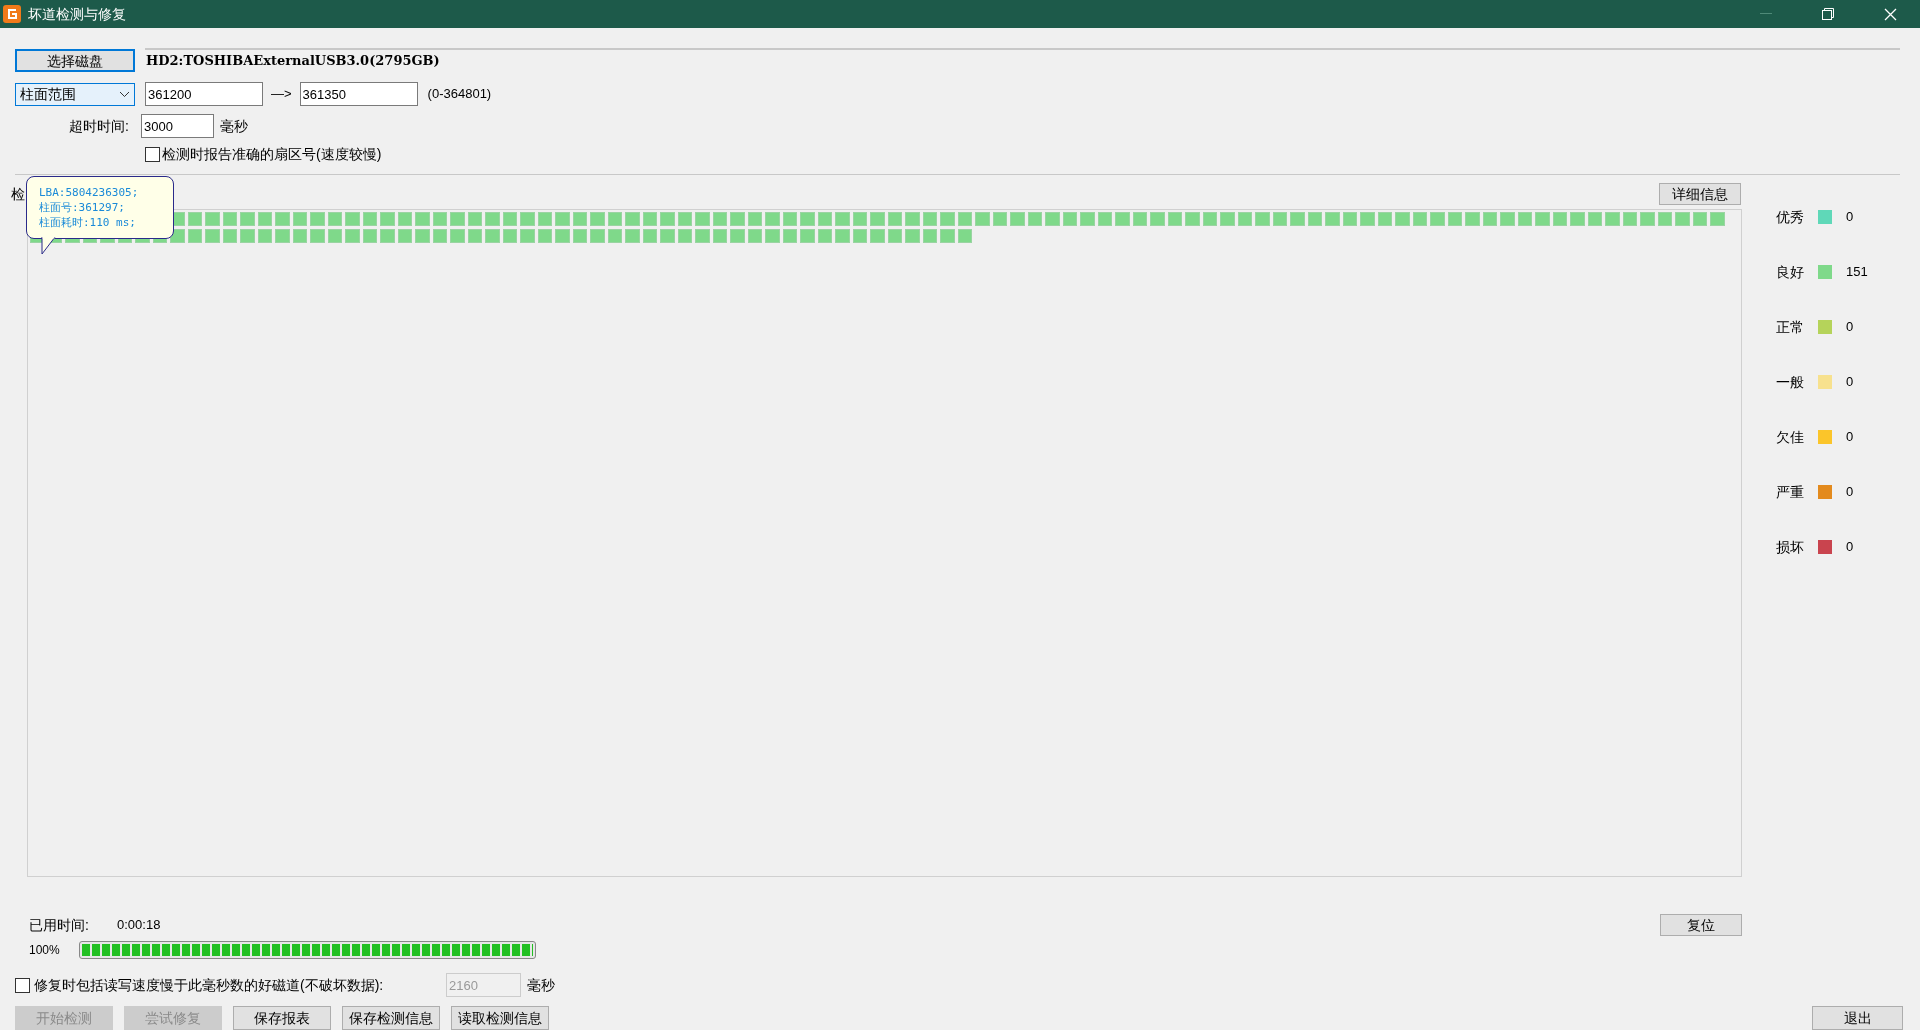 The height and width of the screenshot is (1030, 1920). I want to click on exact-sector-label: 检测时报告准确的扇区号(速度较慢), so click(272, 154).